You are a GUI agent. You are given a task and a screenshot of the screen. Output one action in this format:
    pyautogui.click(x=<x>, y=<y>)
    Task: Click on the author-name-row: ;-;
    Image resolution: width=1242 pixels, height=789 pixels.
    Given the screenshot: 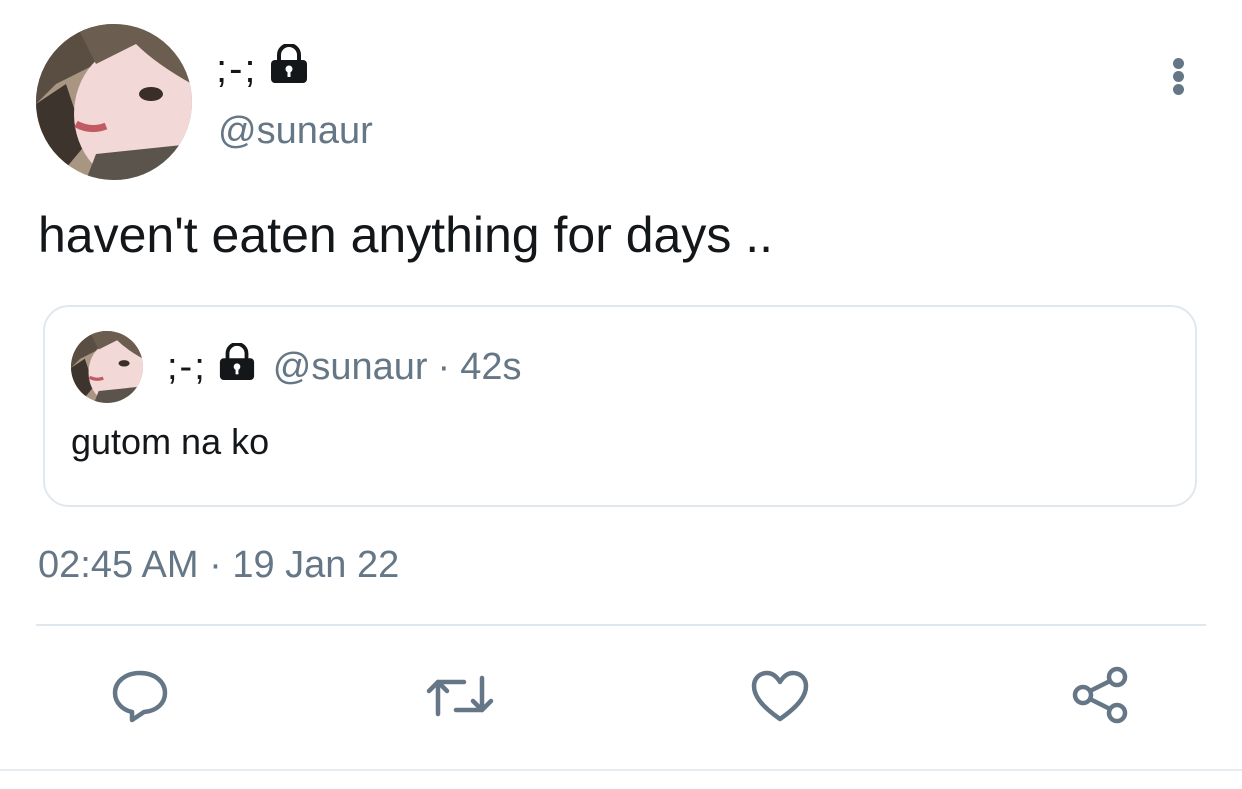 What is the action you would take?
    pyautogui.click(x=263, y=68)
    